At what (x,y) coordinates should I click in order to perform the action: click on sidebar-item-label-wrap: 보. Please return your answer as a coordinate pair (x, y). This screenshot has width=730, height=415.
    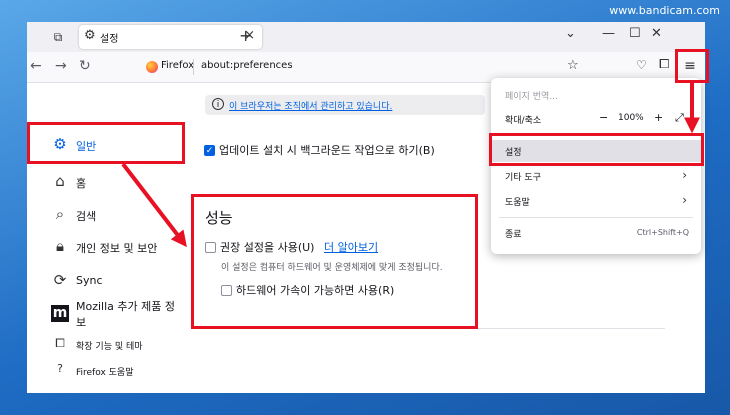
    Looking at the image, I should click on (81, 322).